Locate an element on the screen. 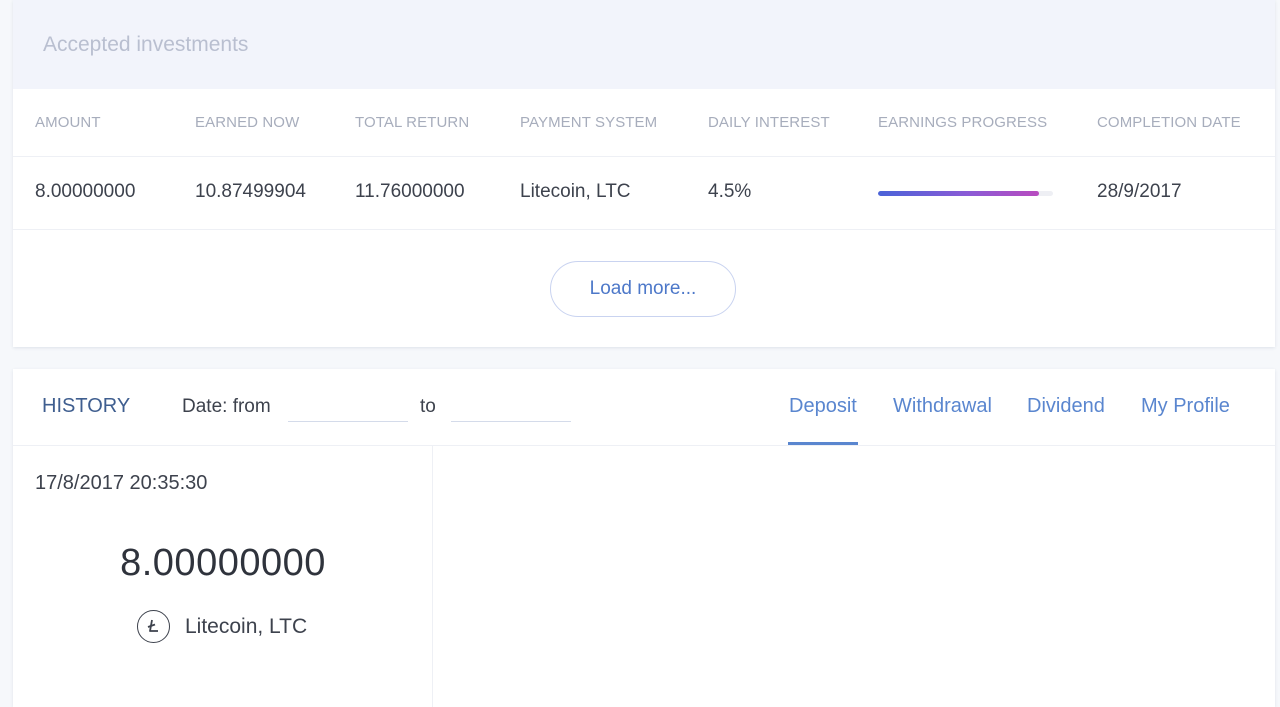 The image size is (1280, 707). date-from-input is located at coordinates (348, 407).